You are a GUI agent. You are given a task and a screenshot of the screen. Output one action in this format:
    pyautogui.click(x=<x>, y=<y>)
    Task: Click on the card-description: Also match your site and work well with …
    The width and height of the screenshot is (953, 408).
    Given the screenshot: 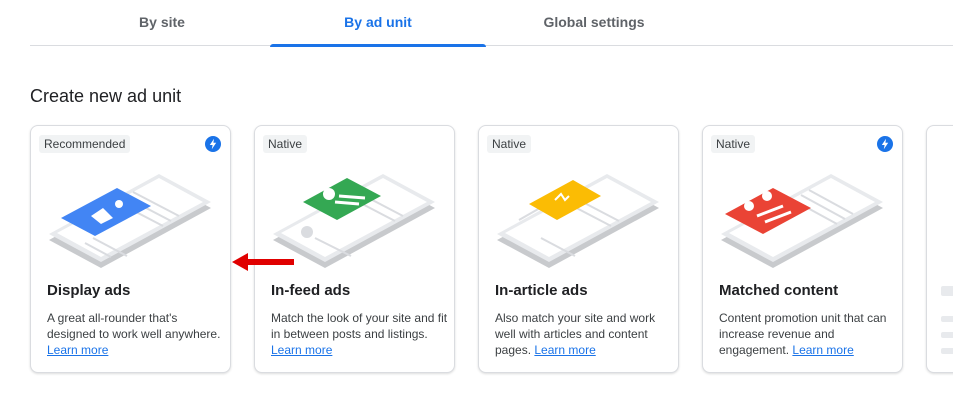 What is the action you would take?
    pyautogui.click(x=584, y=334)
    